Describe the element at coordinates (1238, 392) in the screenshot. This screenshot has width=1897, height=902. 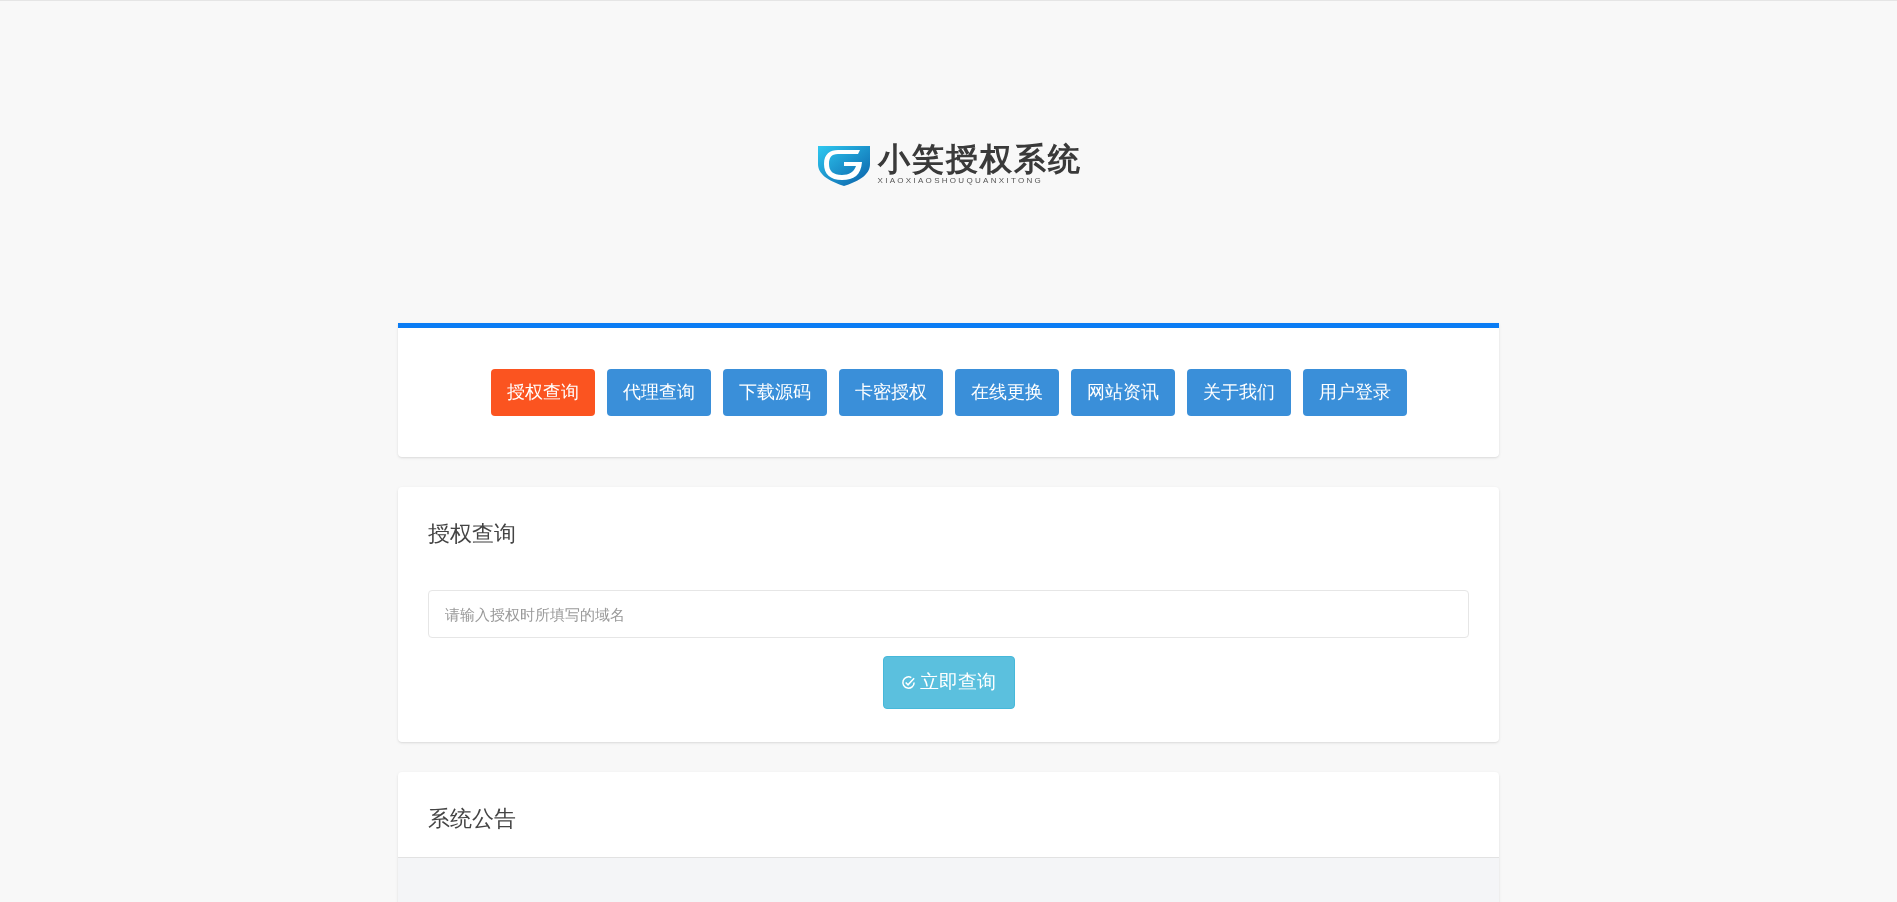
I see `nav-button: 关于我们` at that location.